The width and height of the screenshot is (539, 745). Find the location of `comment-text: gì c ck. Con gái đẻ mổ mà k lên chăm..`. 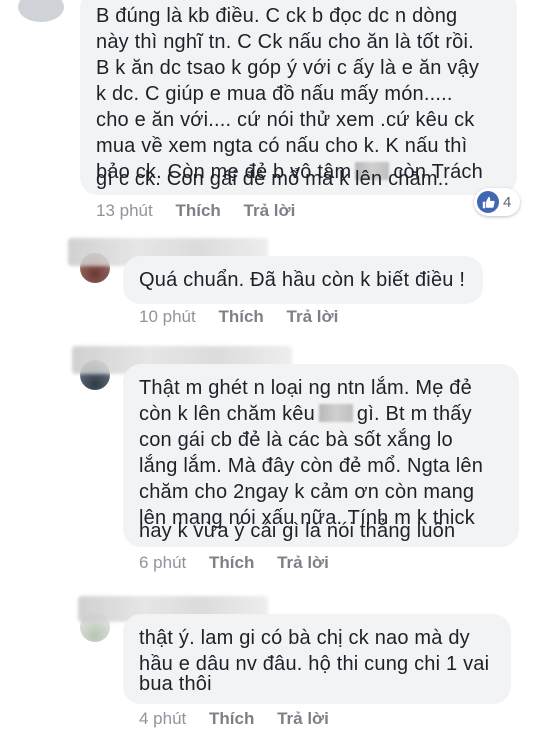

comment-text: gì c ck. Con gái đẻ mổ mà k lên chăm.. is located at coordinates (273, 179).